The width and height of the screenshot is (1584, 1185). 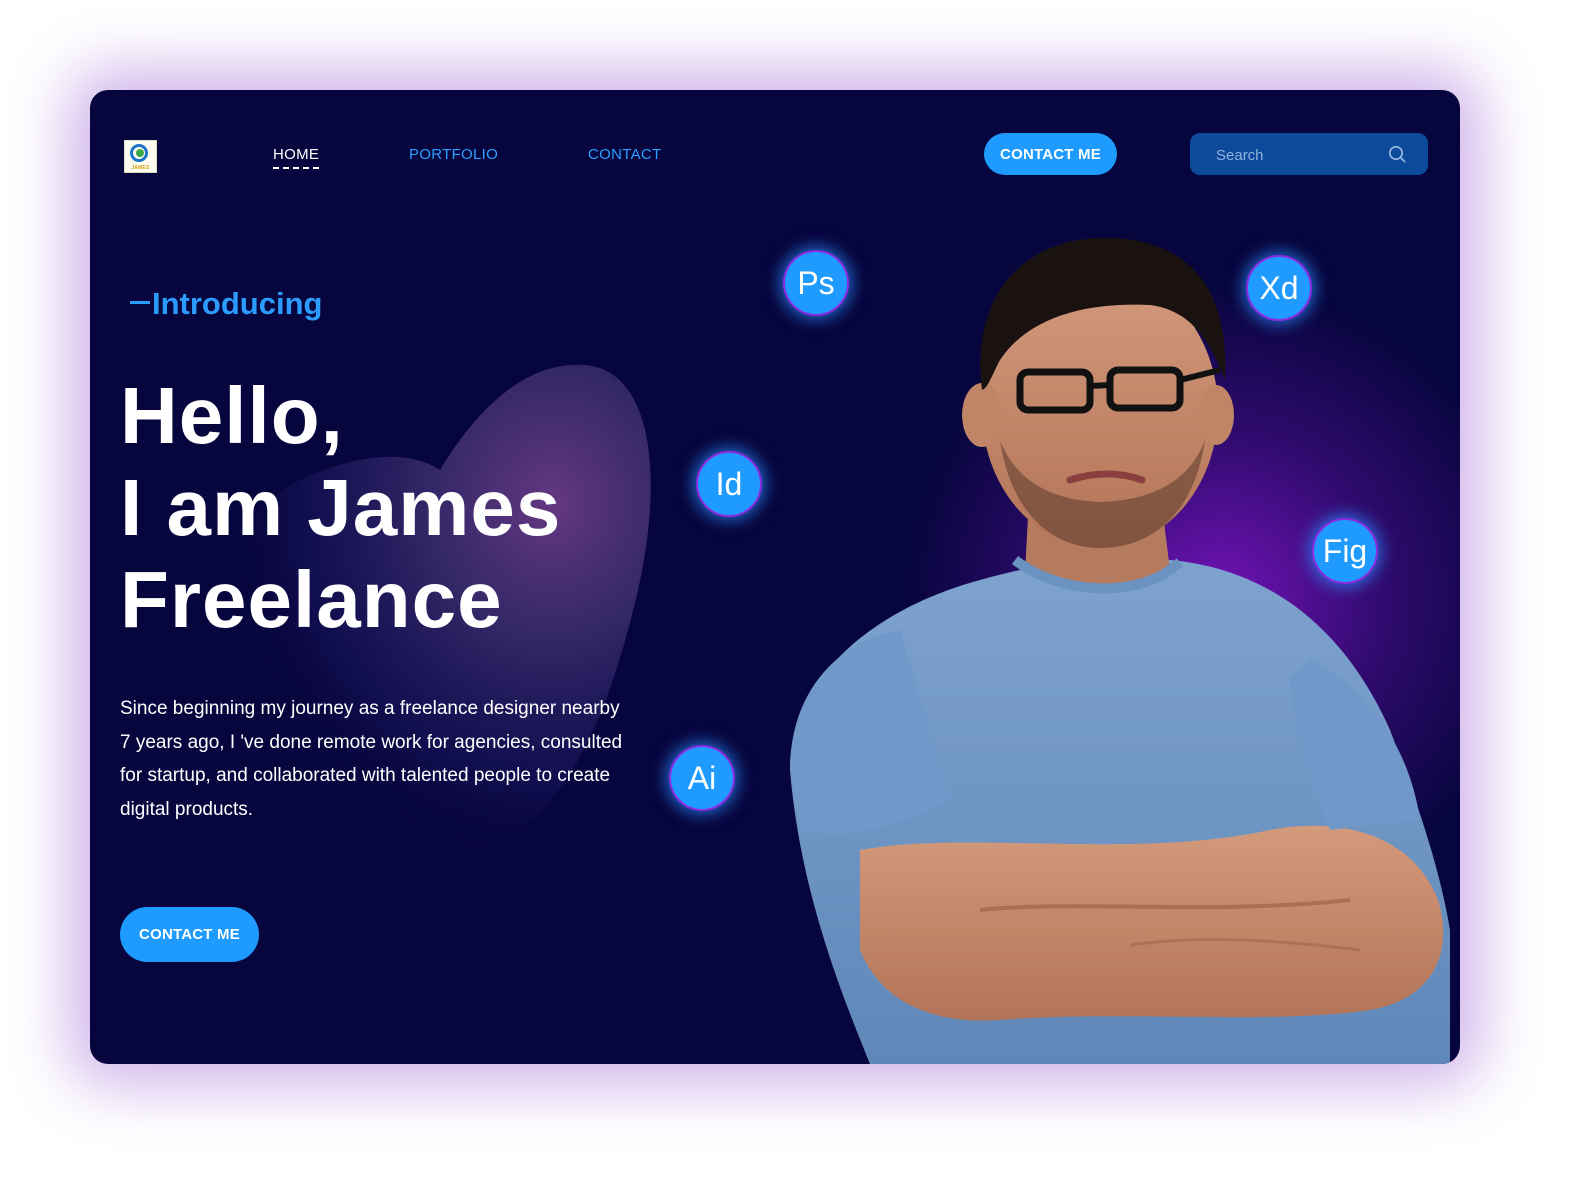 I want to click on badge-photoshop: Ps, so click(x=816, y=283).